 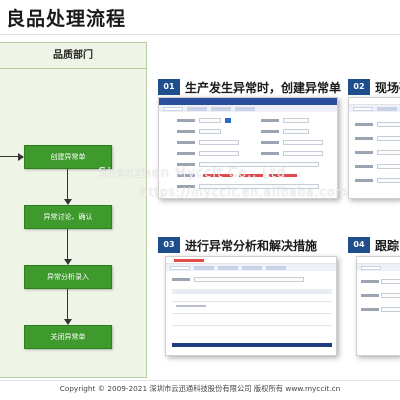 What do you see at coordinates (248, 148) in the screenshot?
I see `step-01-screenshot` at bounding box center [248, 148].